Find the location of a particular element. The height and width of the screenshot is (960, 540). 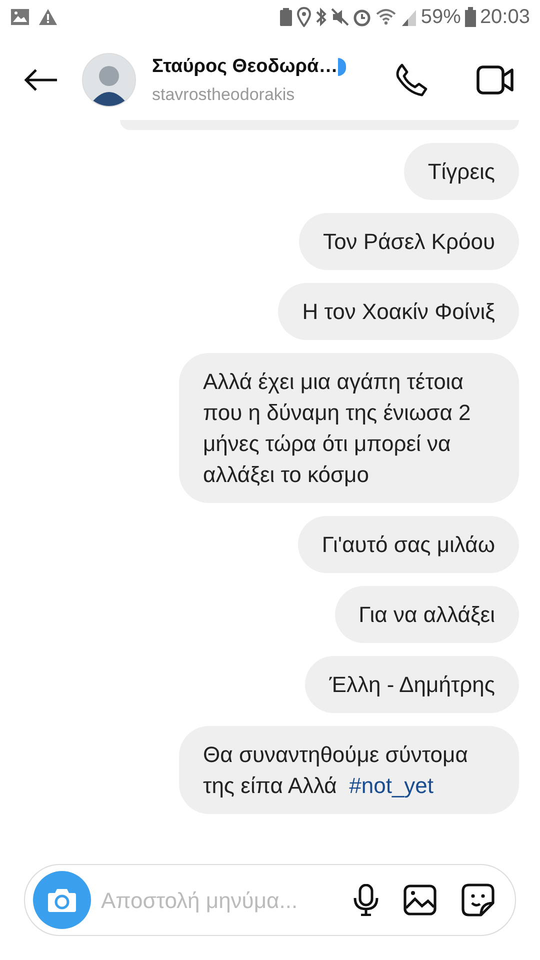

message-bubble: Αλλά έχει μια αγάπη τέτοια που η δύναμη της ένιωσα 2 μήνες τώρα ότι μπορεί να αλλάξει το κόσμο is located at coordinates (349, 428).